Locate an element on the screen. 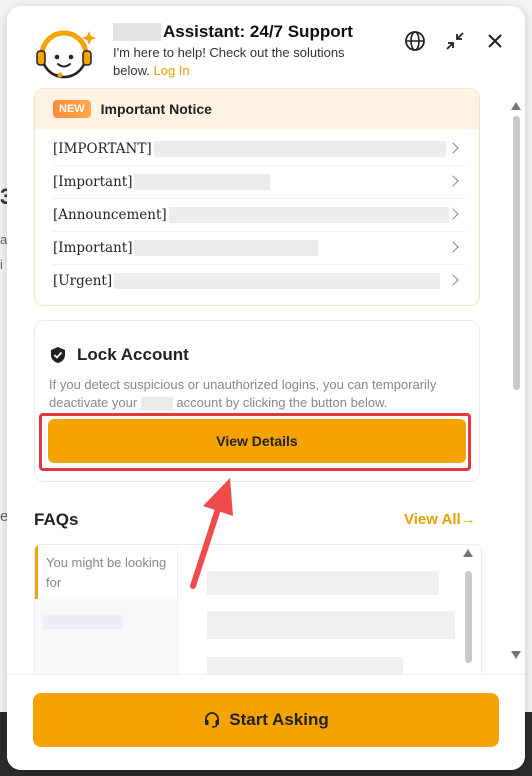  new-badge: NEW is located at coordinates (72, 109).